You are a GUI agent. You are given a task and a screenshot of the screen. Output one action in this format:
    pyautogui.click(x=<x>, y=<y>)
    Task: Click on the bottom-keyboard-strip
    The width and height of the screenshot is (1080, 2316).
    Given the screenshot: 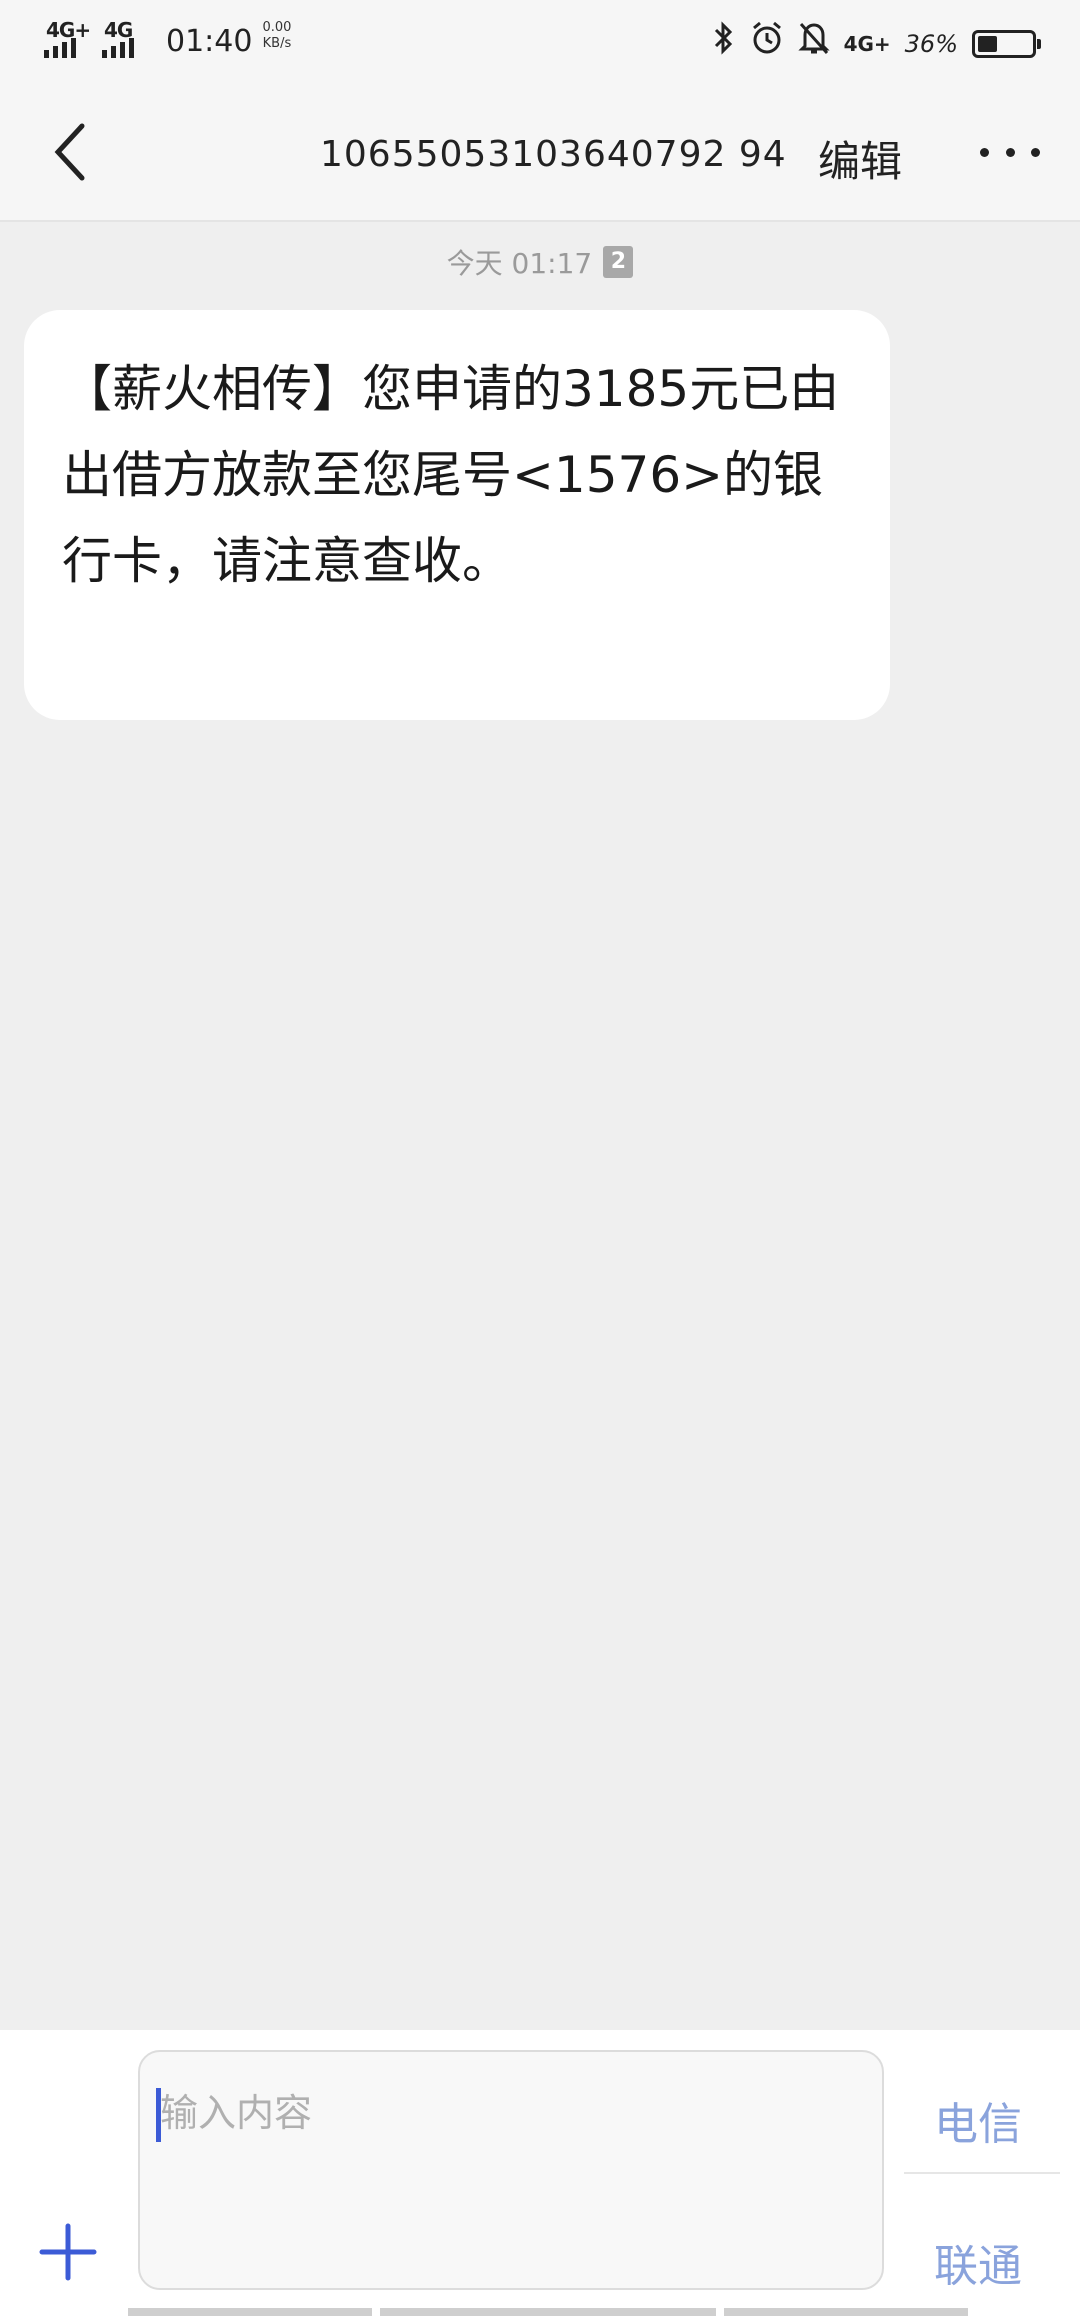 What is the action you would take?
    pyautogui.click(x=540, y=2312)
    